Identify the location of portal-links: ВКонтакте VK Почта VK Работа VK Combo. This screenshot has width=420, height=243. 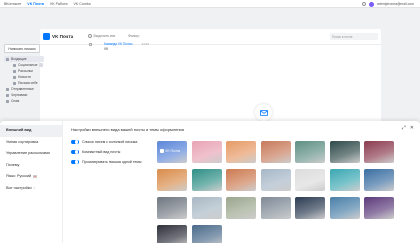
(47, 4).